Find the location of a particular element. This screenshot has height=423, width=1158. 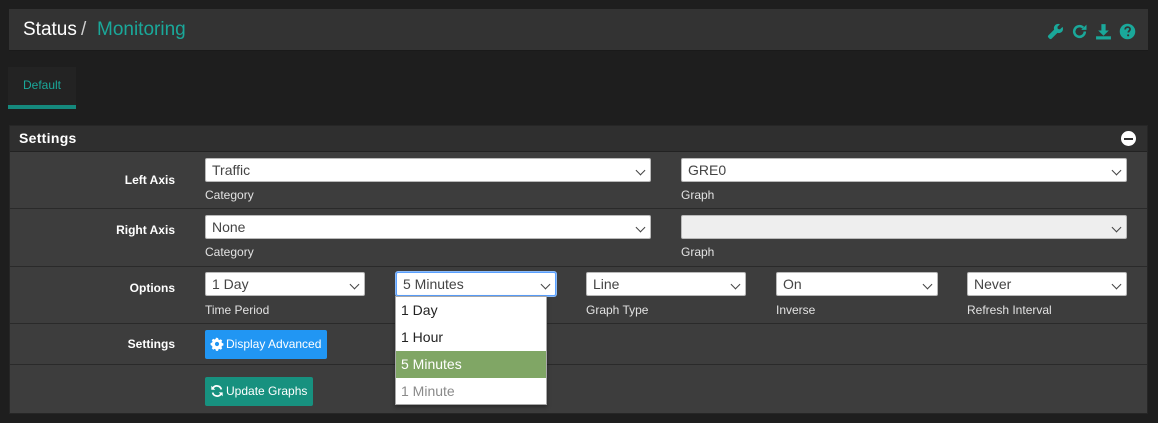

help-icon is located at coordinates (1127, 31).